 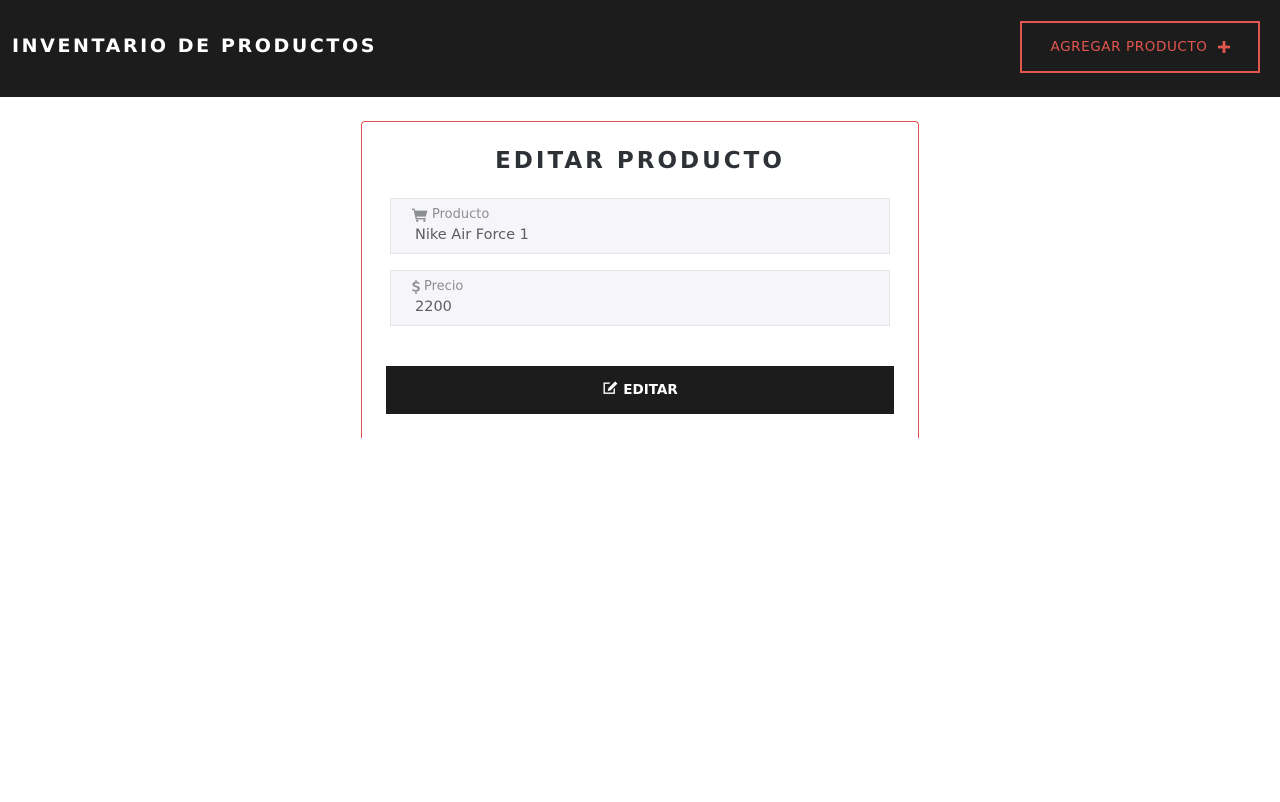 I want to click on product-field: Producto, so click(x=640, y=226).